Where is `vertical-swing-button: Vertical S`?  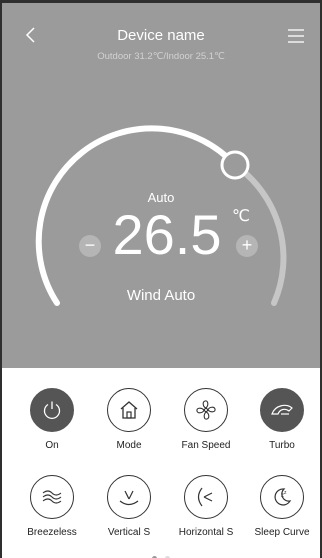
vertical-swing-button: Vertical S is located at coordinates (129, 506).